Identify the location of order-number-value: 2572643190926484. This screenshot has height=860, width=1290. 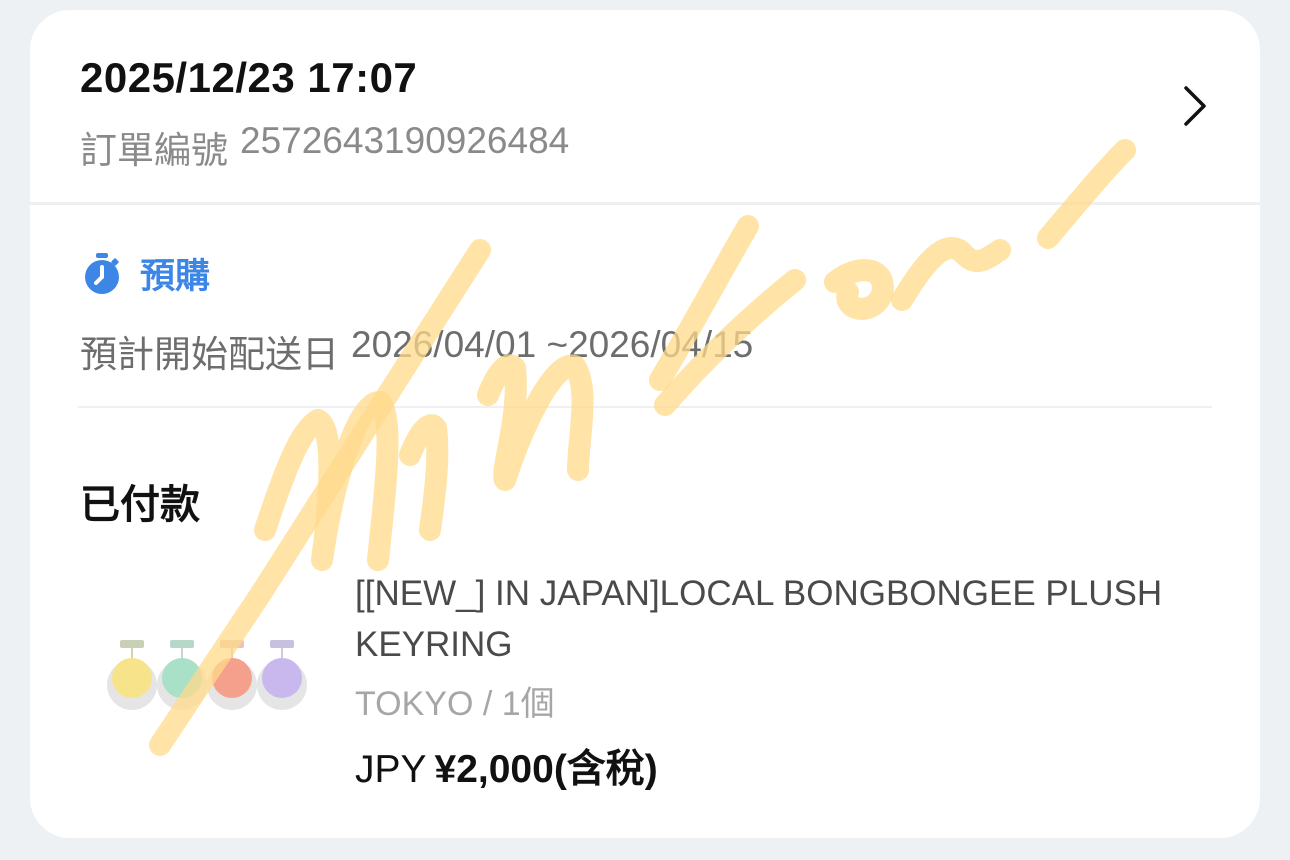
(405, 140).